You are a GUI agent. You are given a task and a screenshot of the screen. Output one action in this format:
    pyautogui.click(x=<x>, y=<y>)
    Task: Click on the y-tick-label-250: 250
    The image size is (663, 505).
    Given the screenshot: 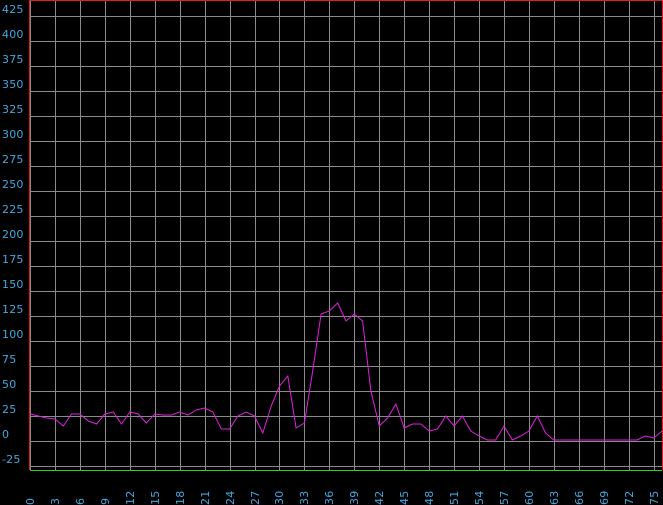 What is the action you would take?
    pyautogui.click(x=13, y=184)
    